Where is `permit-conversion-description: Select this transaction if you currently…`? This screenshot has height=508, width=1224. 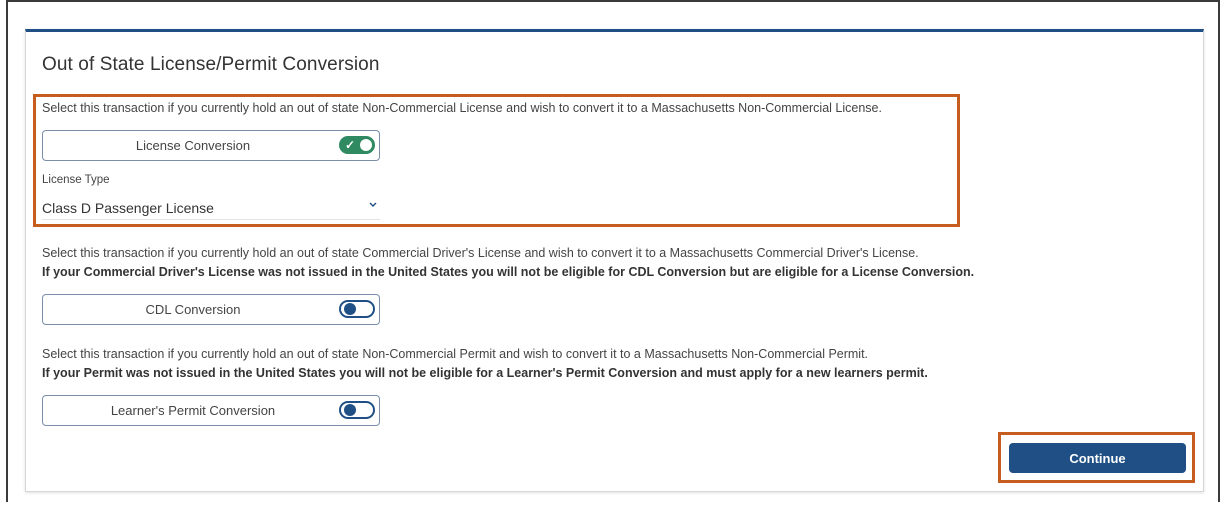 permit-conversion-description: Select this transaction if you currently… is located at coordinates (455, 354).